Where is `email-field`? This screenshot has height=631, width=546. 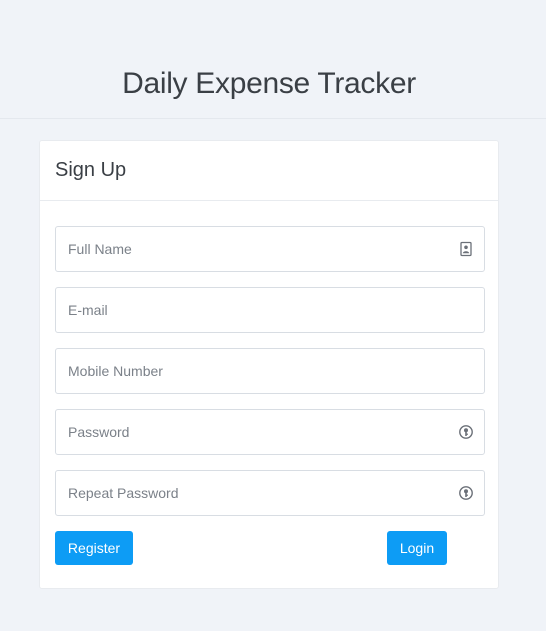
email-field is located at coordinates (270, 310).